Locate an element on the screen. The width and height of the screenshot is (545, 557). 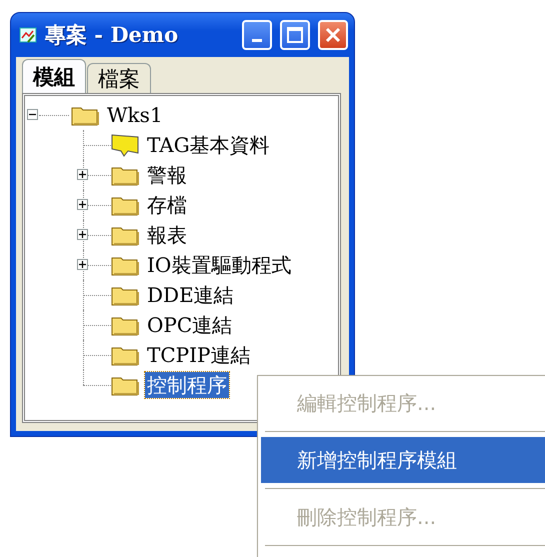
maximize-button is located at coordinates (295, 35).